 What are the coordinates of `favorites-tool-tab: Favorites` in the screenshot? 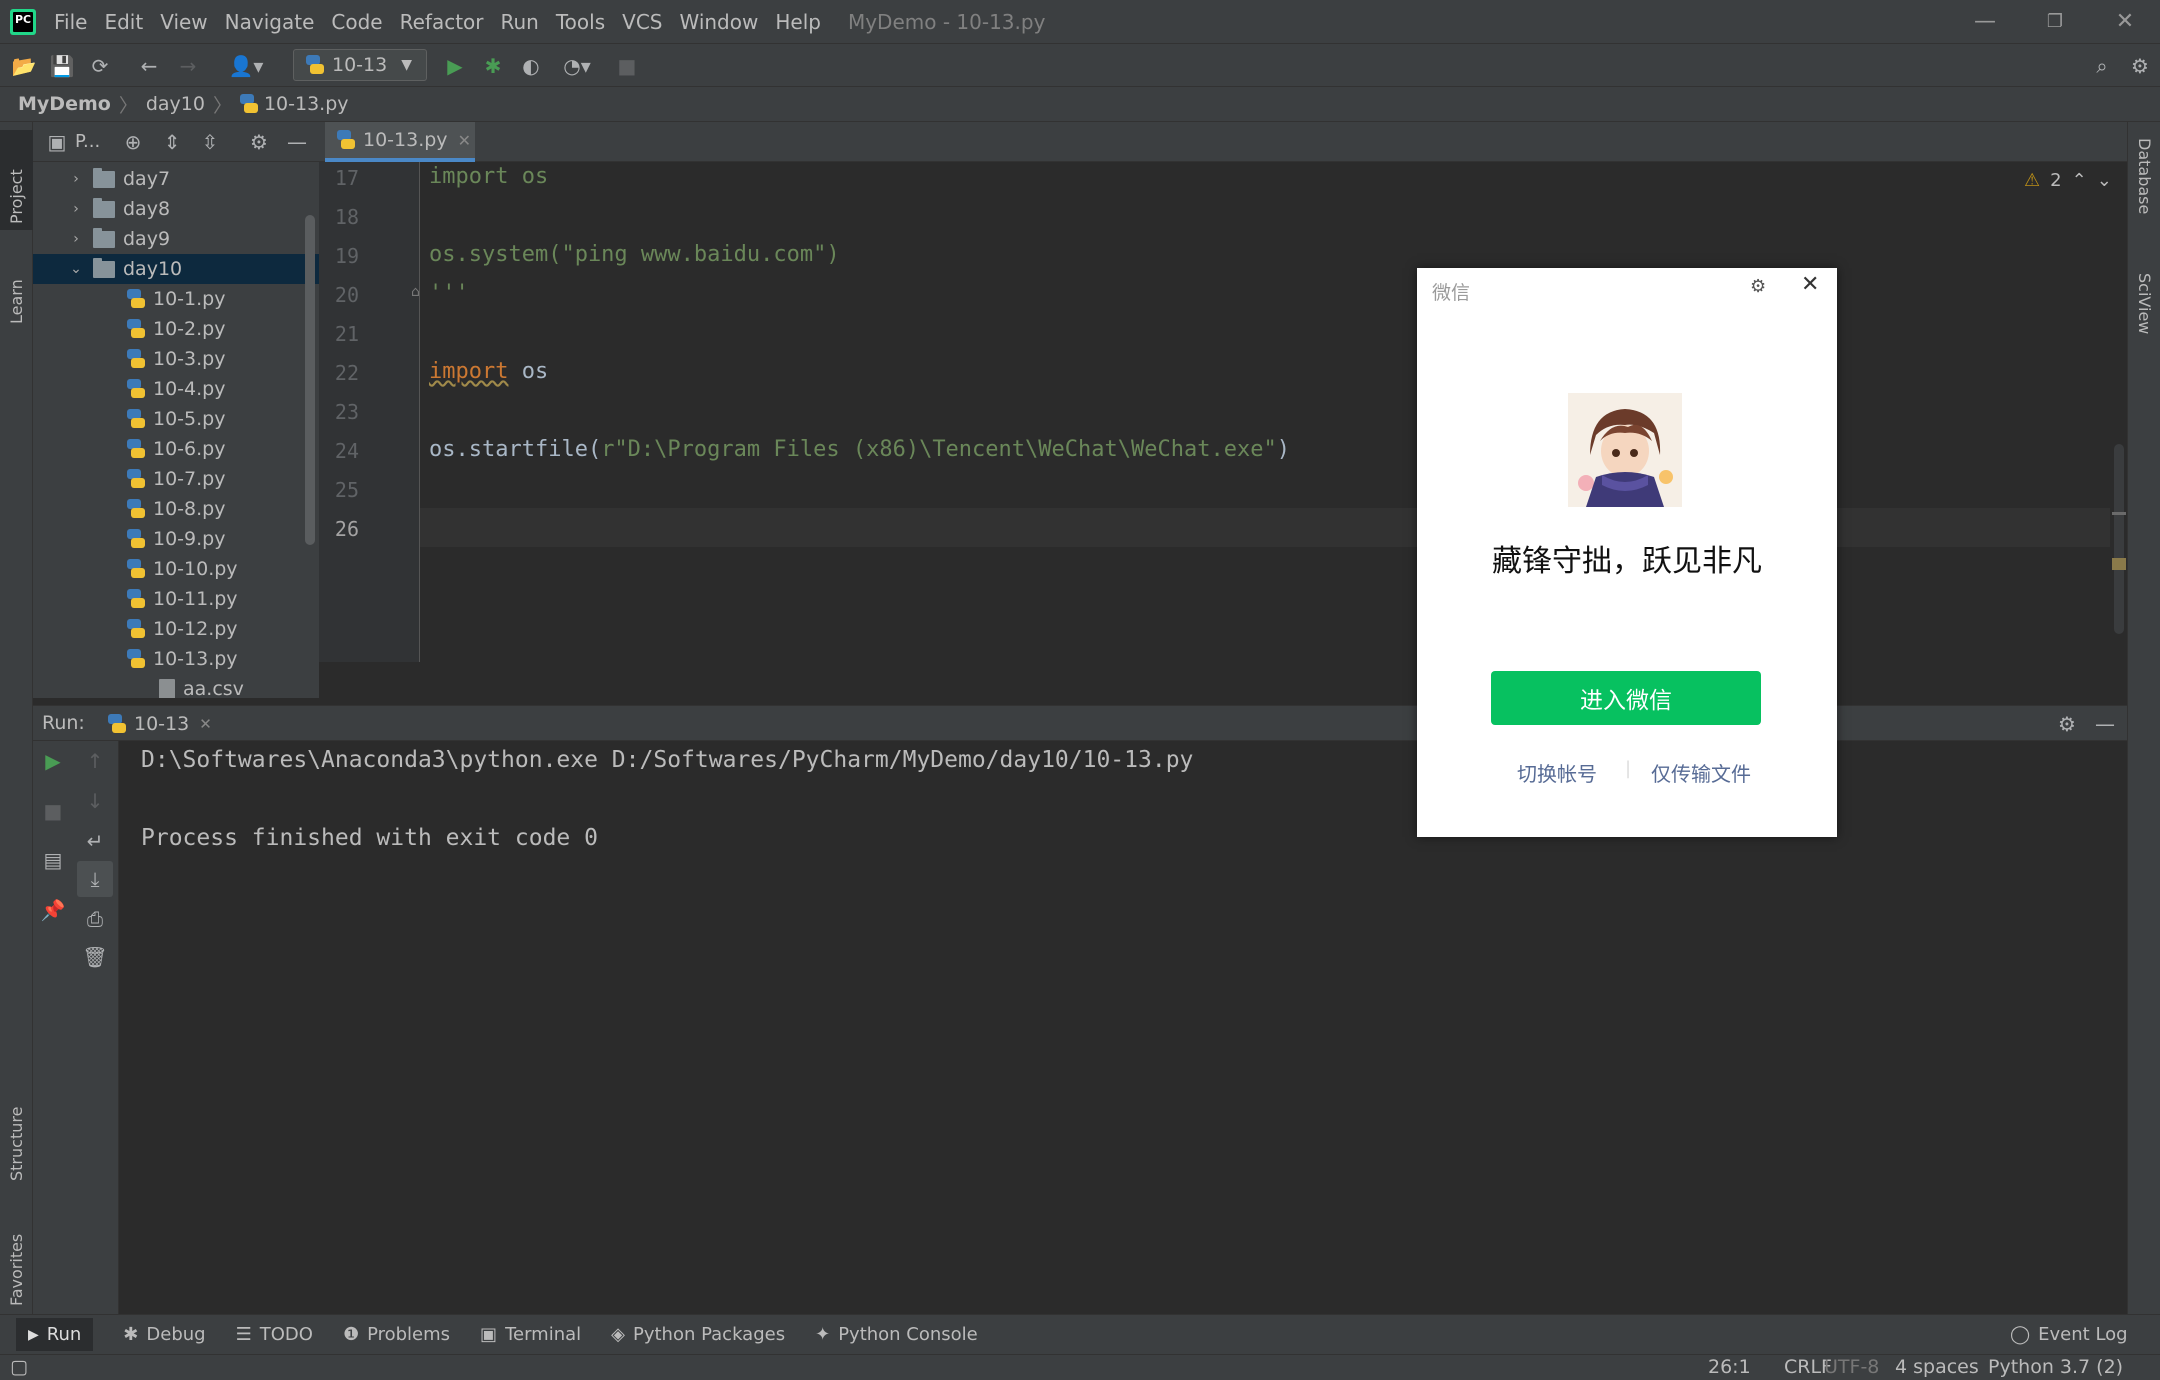 It's located at (16, 1257).